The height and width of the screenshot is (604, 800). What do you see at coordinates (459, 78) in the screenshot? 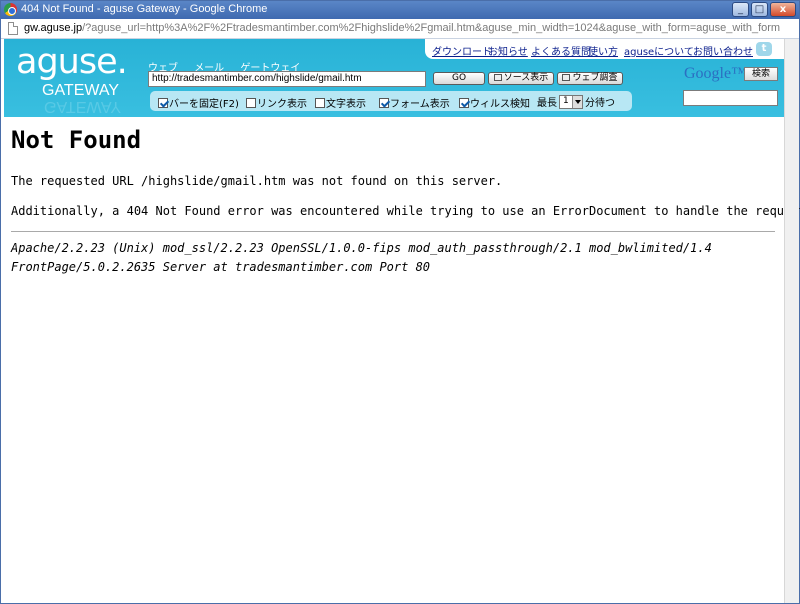
I see `go-button: GO` at bounding box center [459, 78].